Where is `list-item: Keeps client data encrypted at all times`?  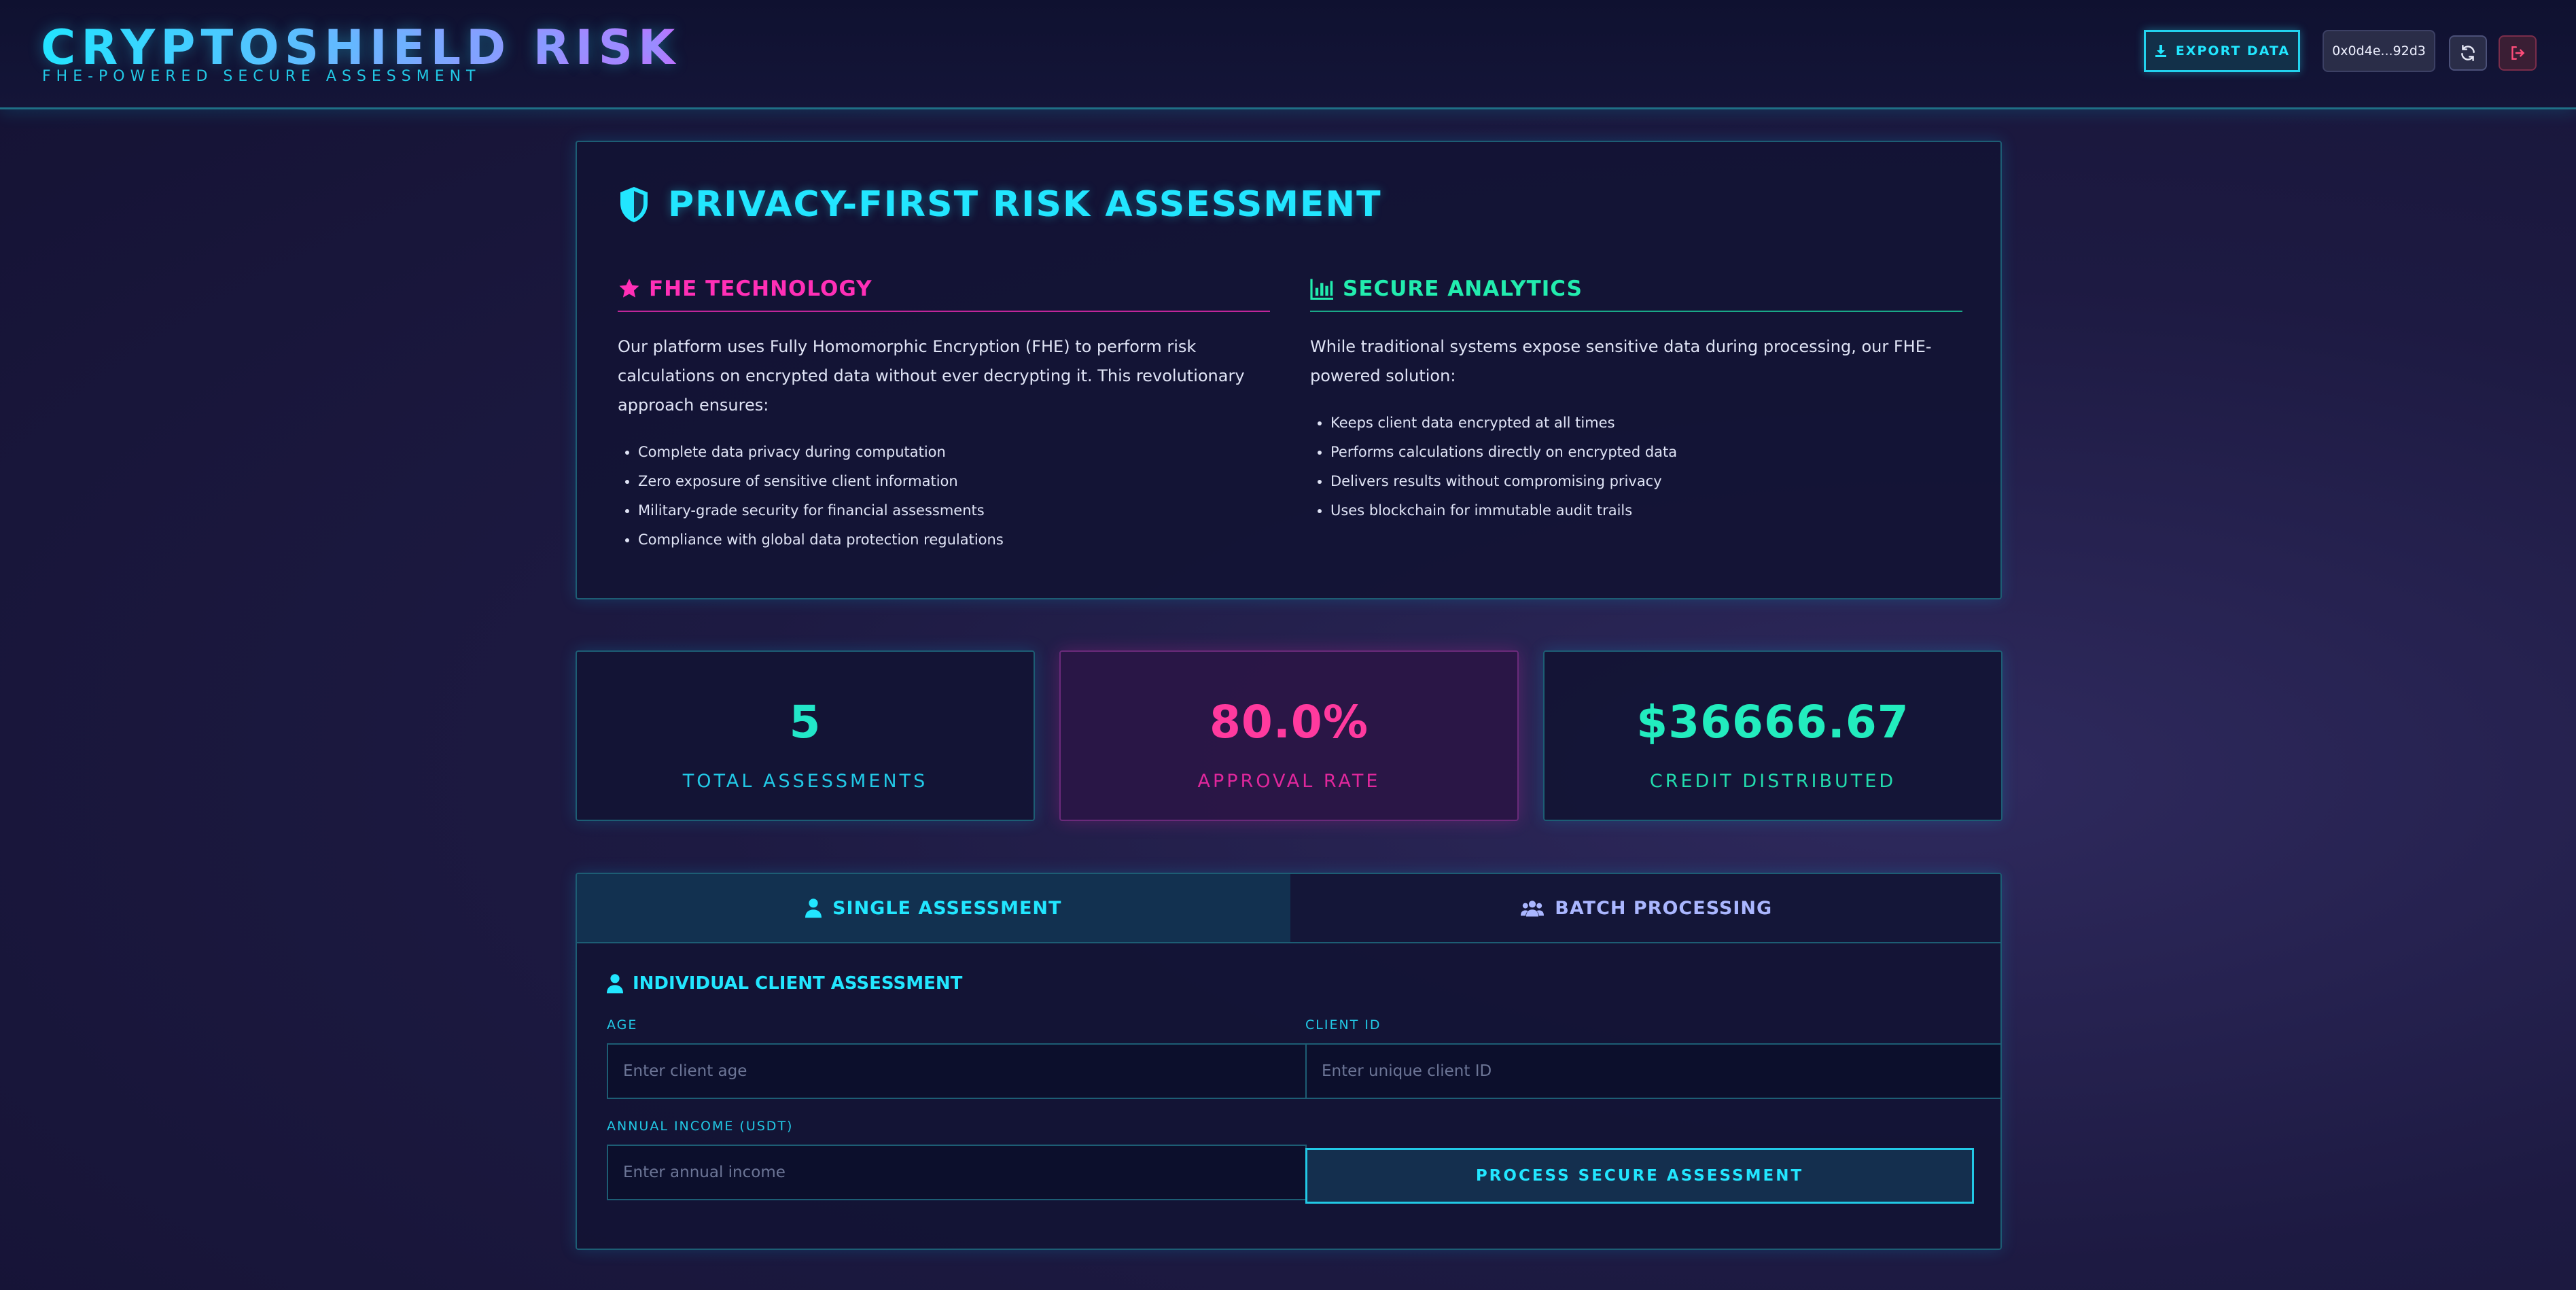
list-item: Keeps client data encrypted at all times is located at coordinates (1646, 423).